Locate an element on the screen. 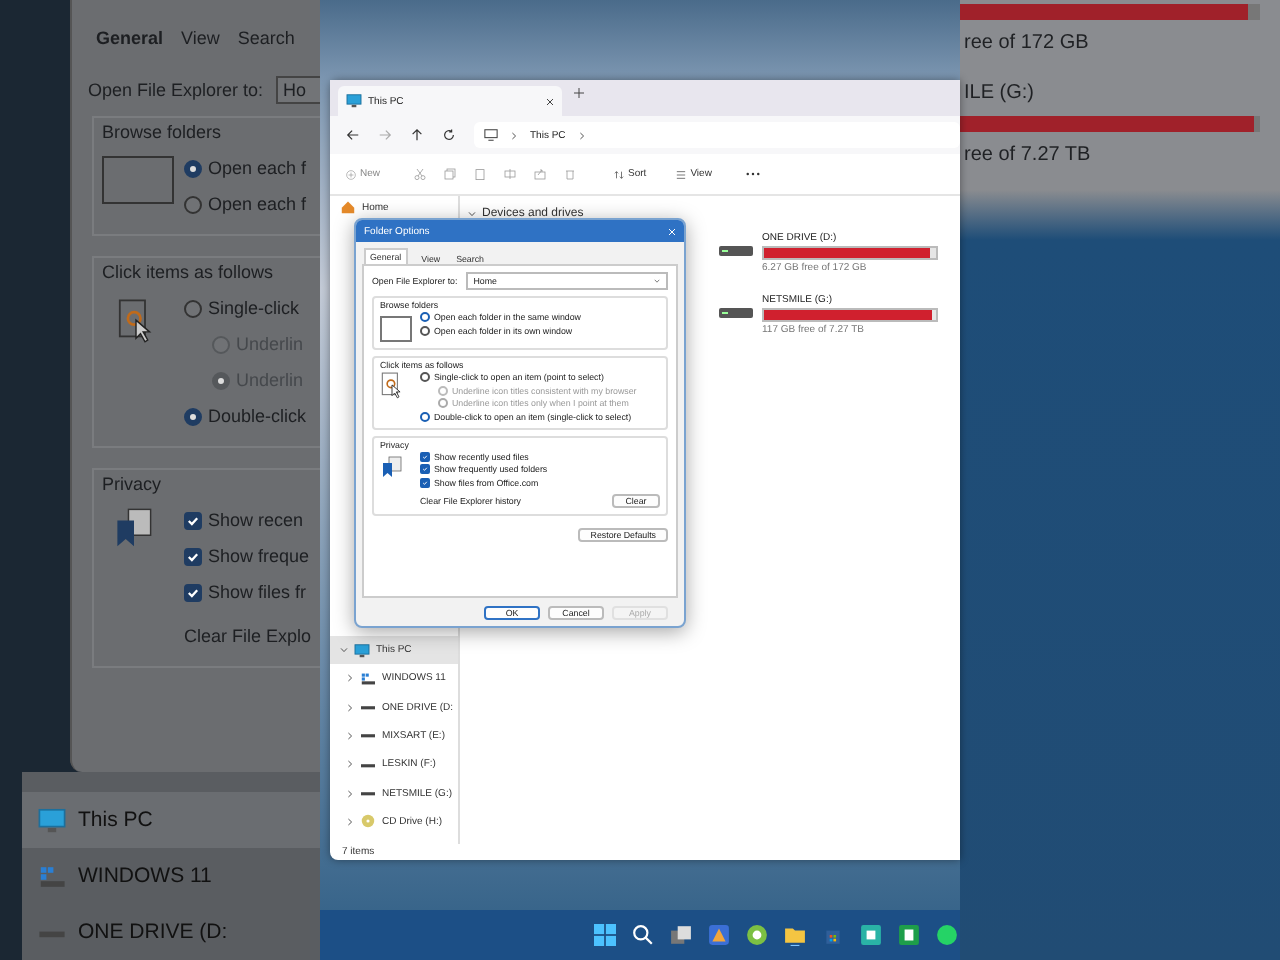  free-space-text: ree of 7.27 TB is located at coordinates (1027, 155).